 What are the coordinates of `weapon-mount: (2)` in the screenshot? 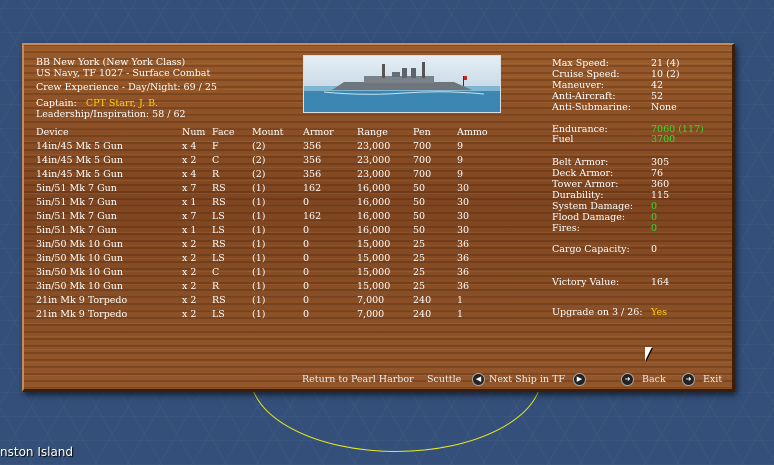 It's located at (259, 174).